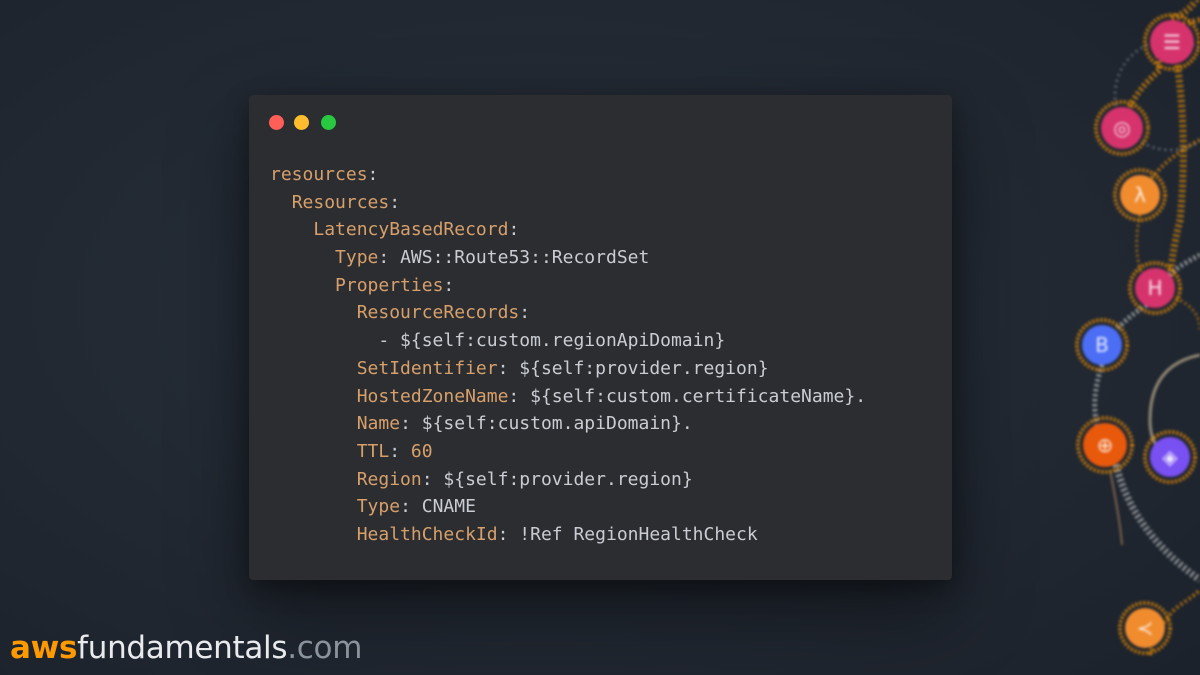 This screenshot has height=675, width=1200. I want to click on code-line: Region: ${self:provider.region}, so click(568, 480).